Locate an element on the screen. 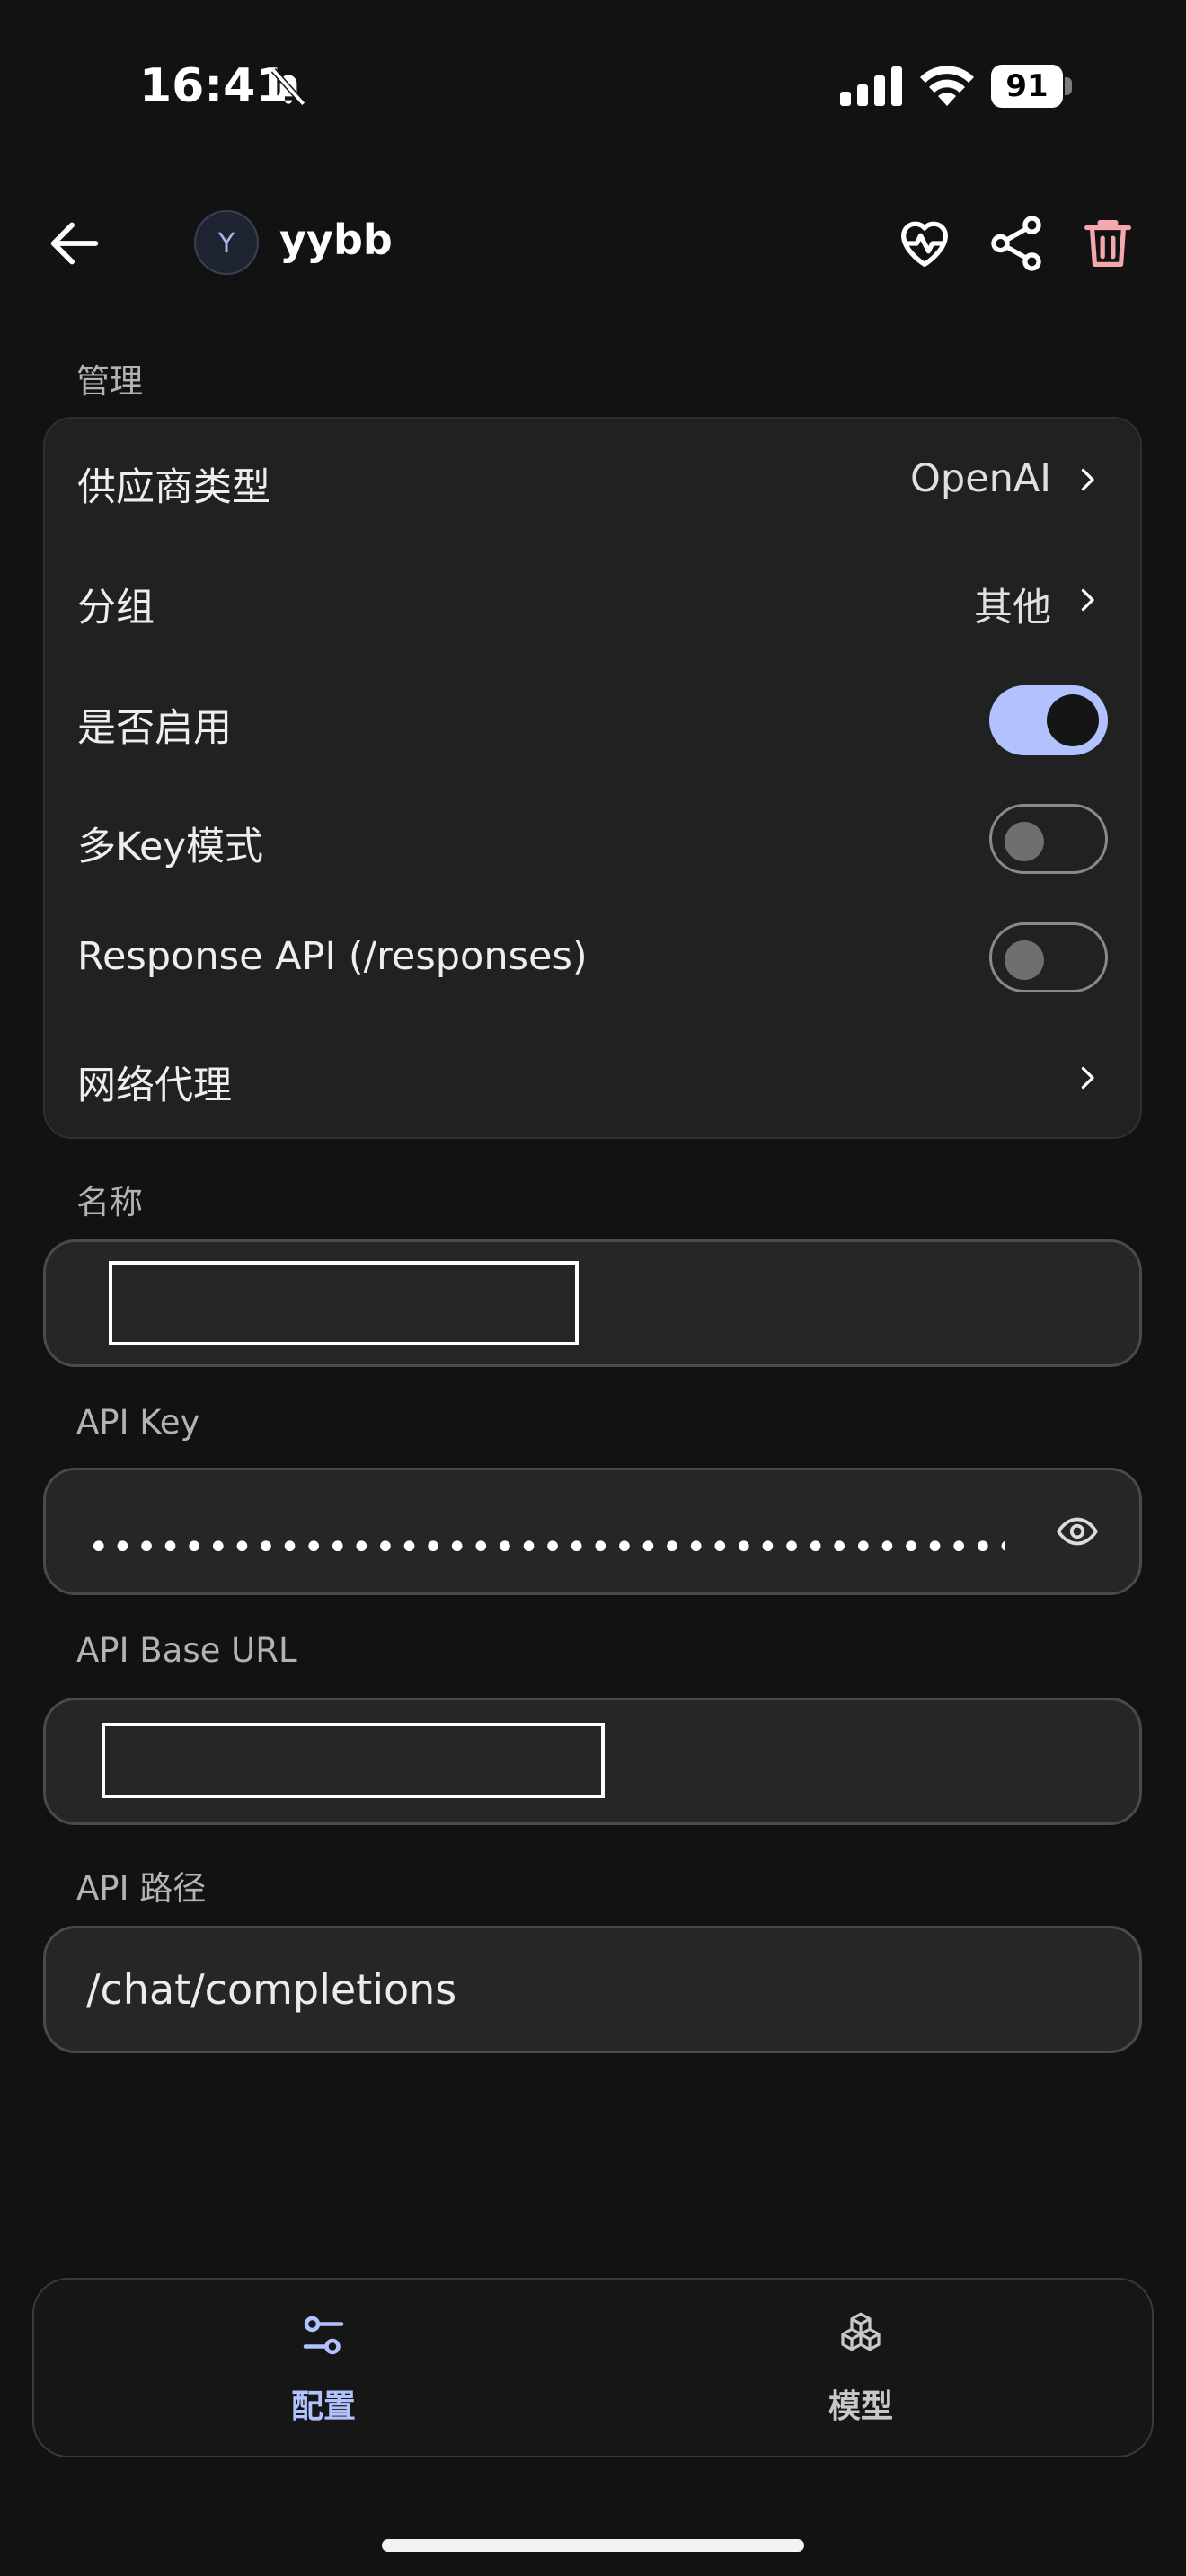 The width and height of the screenshot is (1186, 2576). enabled-toggle is located at coordinates (1048, 720).